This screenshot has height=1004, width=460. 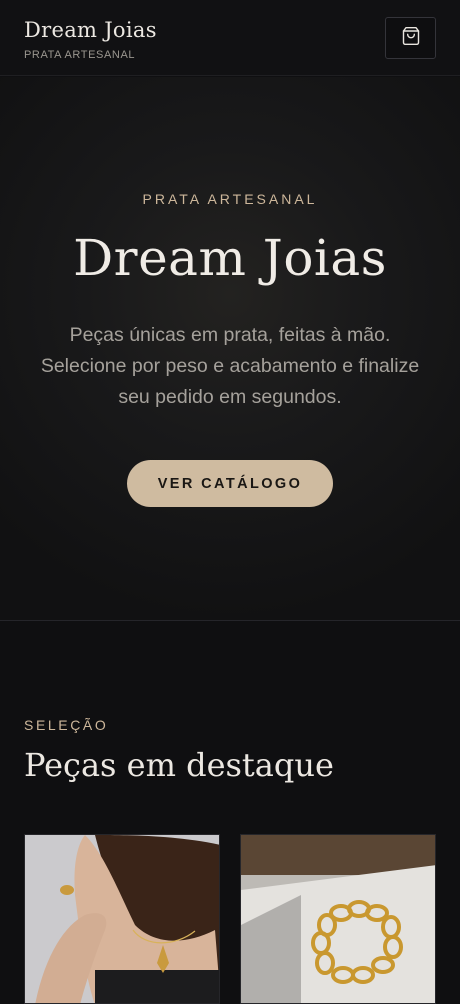 What do you see at coordinates (230, 199) in the screenshot?
I see `hero-eyebrow: PRATA ARTESANAL` at bounding box center [230, 199].